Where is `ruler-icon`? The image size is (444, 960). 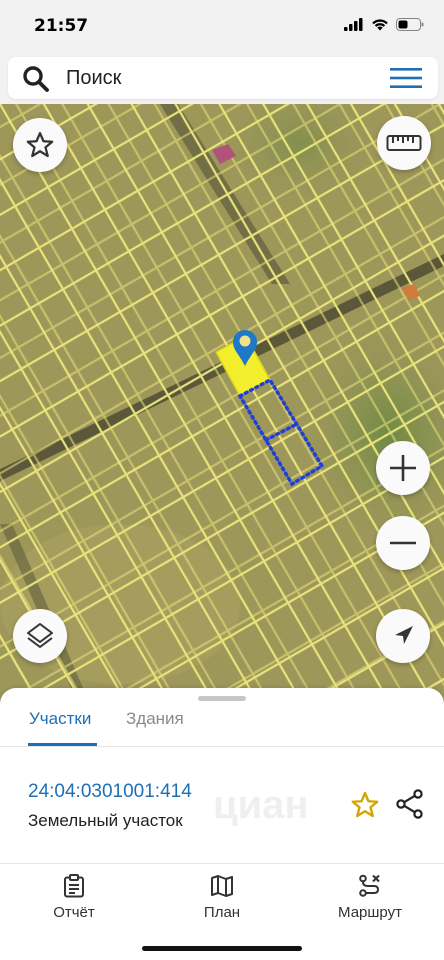 ruler-icon is located at coordinates (404, 143).